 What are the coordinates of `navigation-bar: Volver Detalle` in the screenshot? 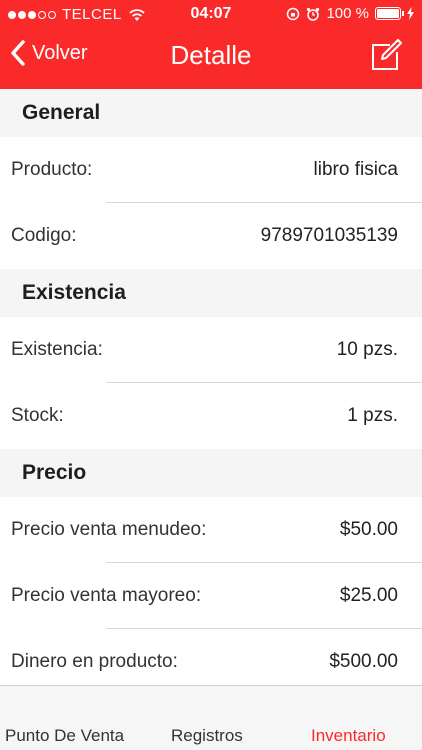 It's located at (211, 56).